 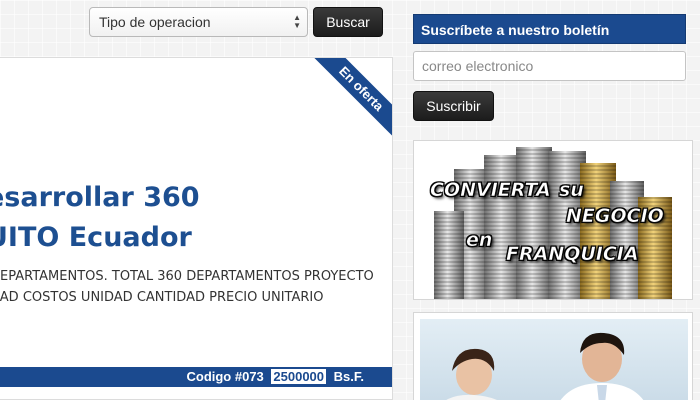 What do you see at coordinates (297, 21) in the screenshot?
I see `select-arrows-icon: ▲ ▼` at bounding box center [297, 21].